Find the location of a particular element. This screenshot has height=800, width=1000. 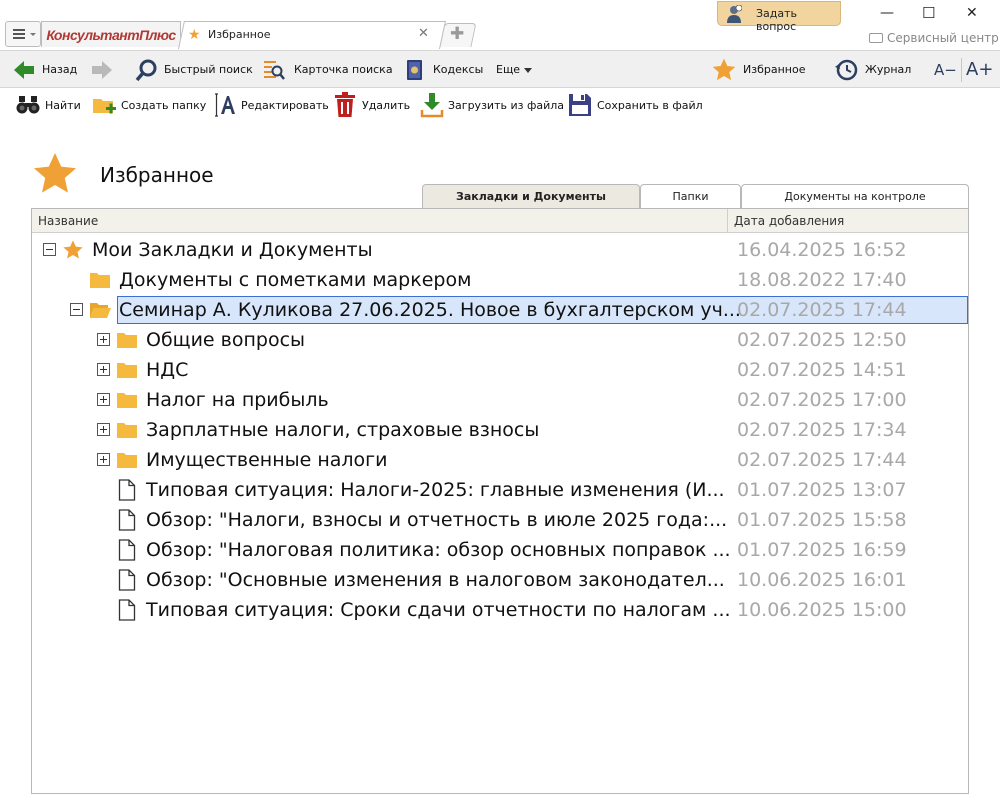

font-larger-button: A+ is located at coordinates (981, 70).